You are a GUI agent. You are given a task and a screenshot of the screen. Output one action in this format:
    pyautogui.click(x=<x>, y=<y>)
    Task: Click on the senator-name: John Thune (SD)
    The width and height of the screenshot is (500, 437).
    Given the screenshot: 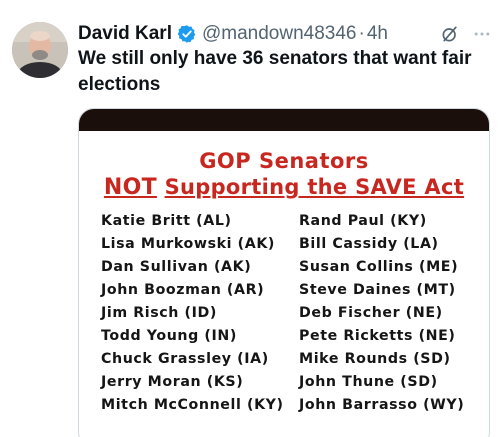 What is the action you would take?
    pyautogui.click(x=368, y=382)
    